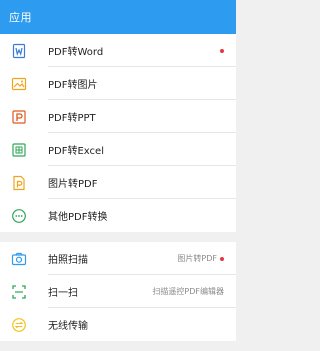 The height and width of the screenshot is (351, 320). What do you see at coordinates (73, 184) in the screenshot?
I see `menu-item-label: 图片转PDF` at bounding box center [73, 184].